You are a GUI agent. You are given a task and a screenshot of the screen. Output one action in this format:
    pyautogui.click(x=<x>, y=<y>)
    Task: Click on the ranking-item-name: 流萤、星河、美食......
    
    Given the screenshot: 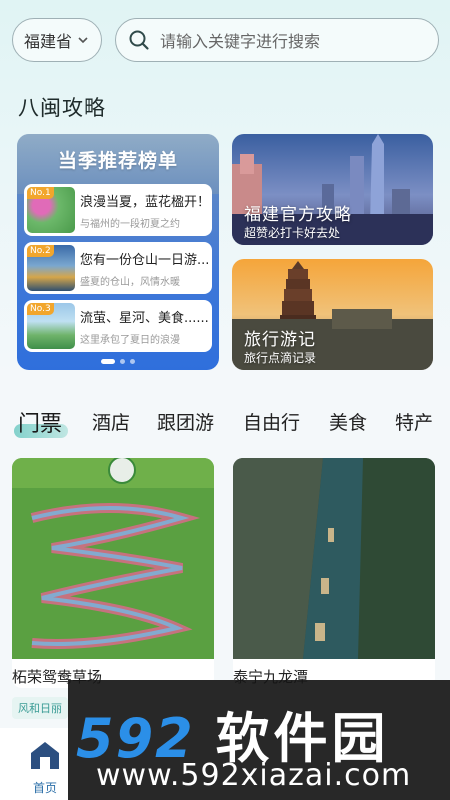 What is the action you would take?
    pyautogui.click(x=144, y=318)
    